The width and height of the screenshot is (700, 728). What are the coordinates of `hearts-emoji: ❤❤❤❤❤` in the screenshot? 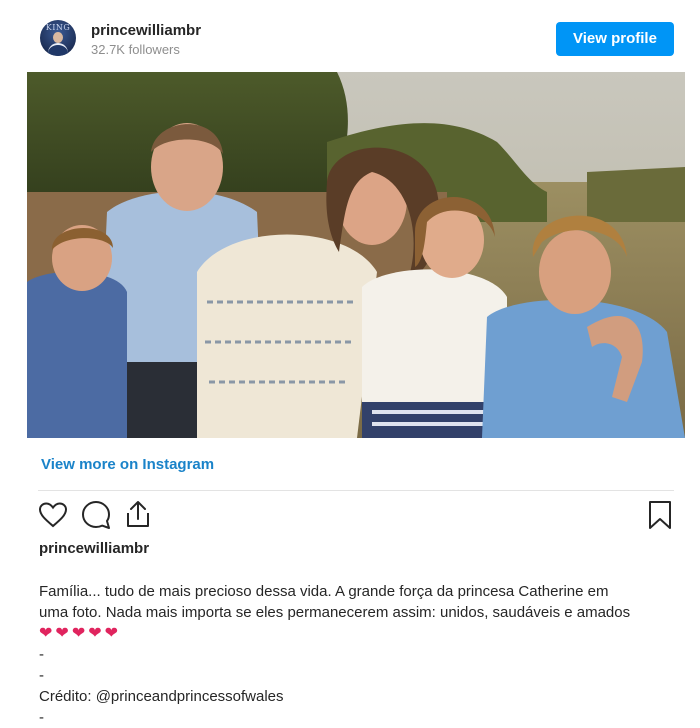 It's located at (80, 633).